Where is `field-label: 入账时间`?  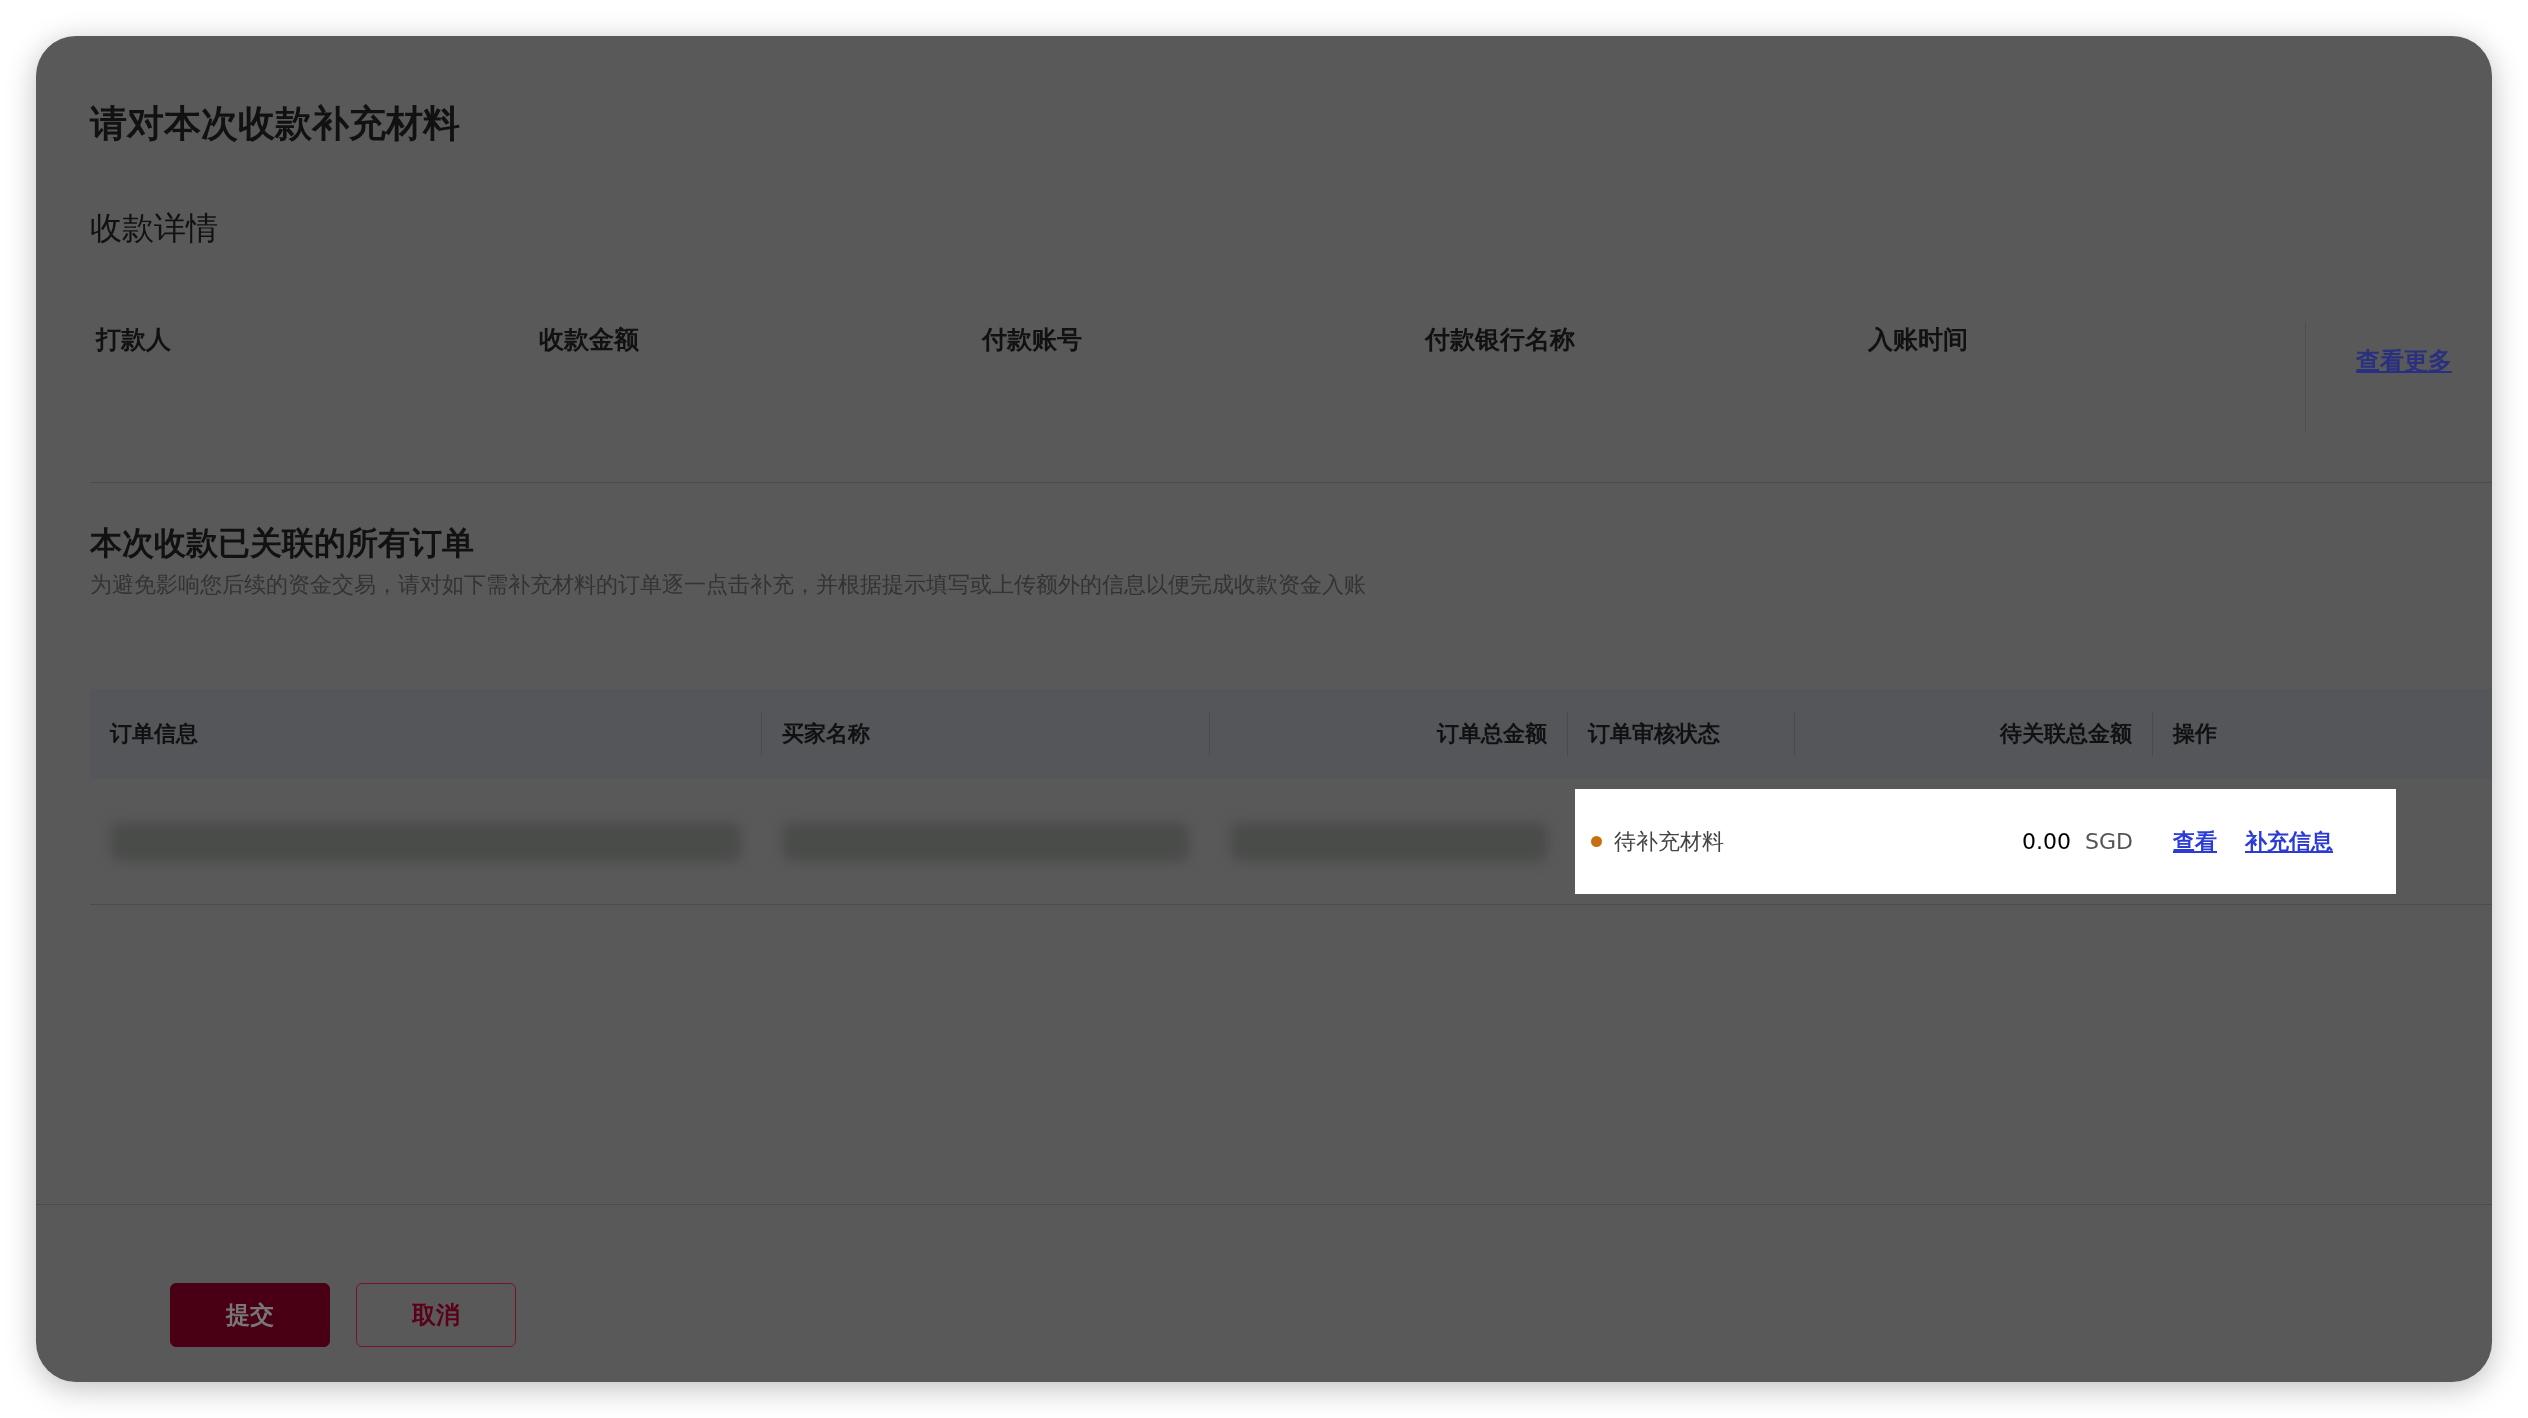 field-label: 入账时间 is located at coordinates (1918, 340).